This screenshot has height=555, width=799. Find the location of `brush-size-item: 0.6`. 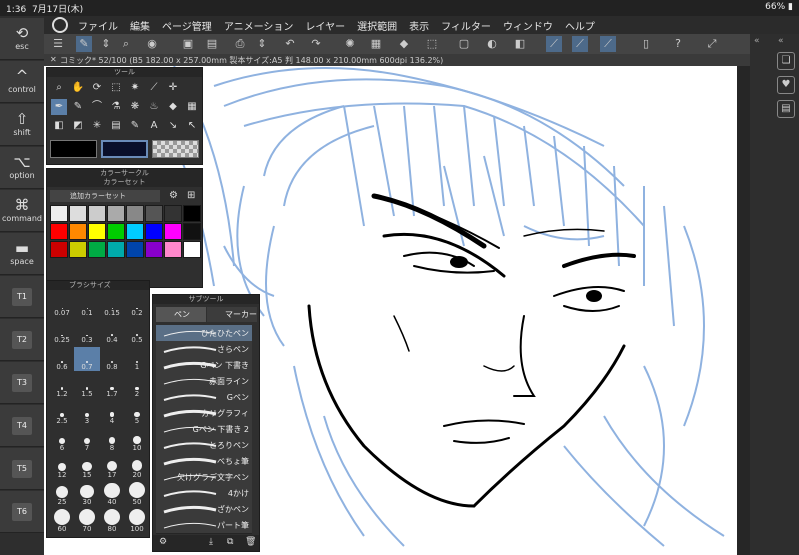

brush-size-item: 0.6 is located at coordinates (62, 359).